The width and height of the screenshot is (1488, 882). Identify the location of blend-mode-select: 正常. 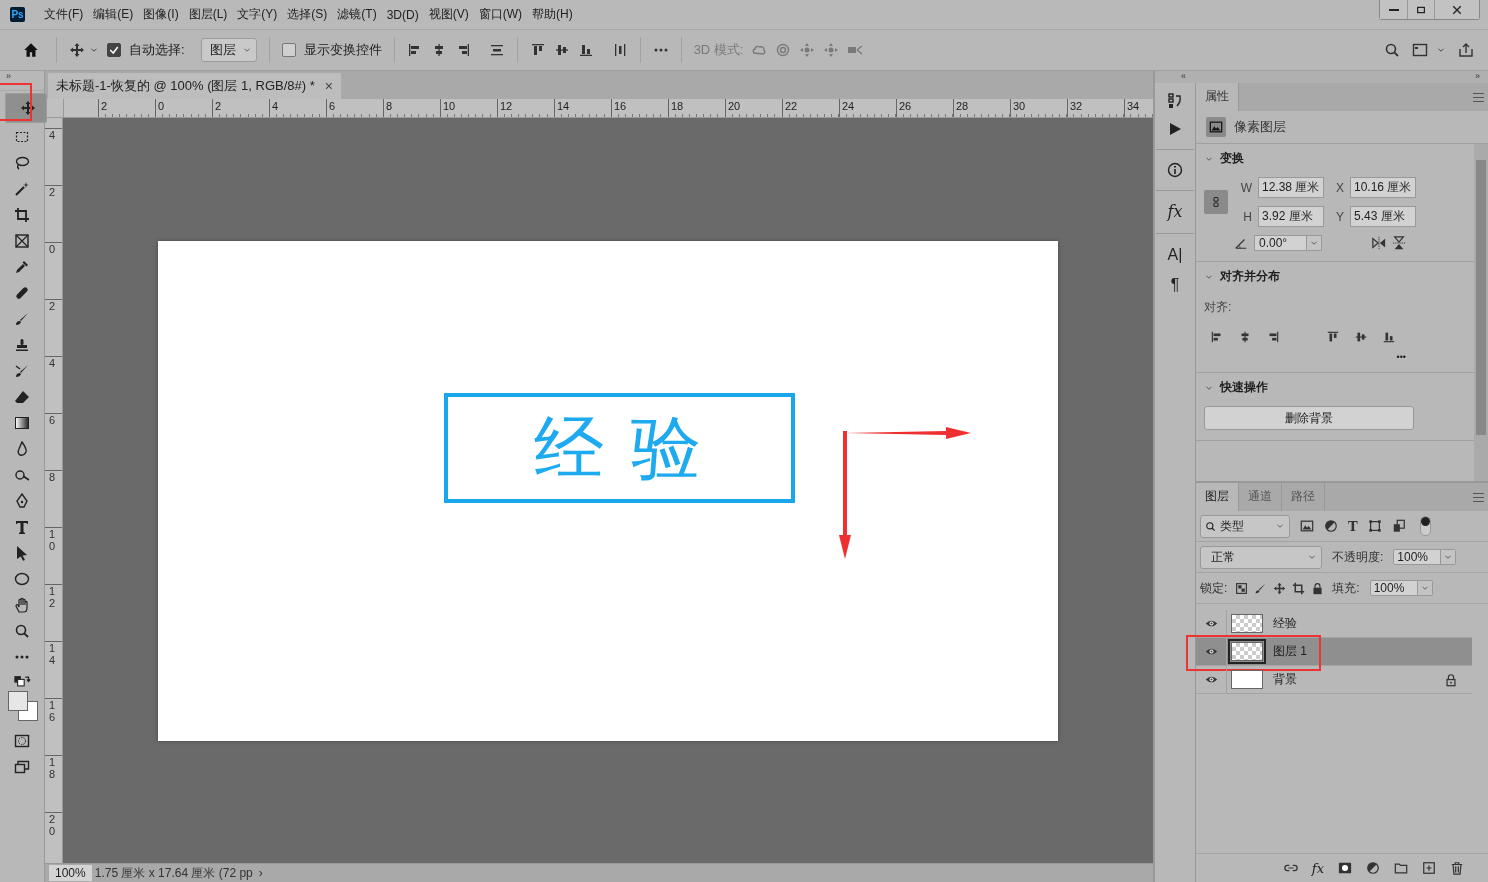
(1261, 557).